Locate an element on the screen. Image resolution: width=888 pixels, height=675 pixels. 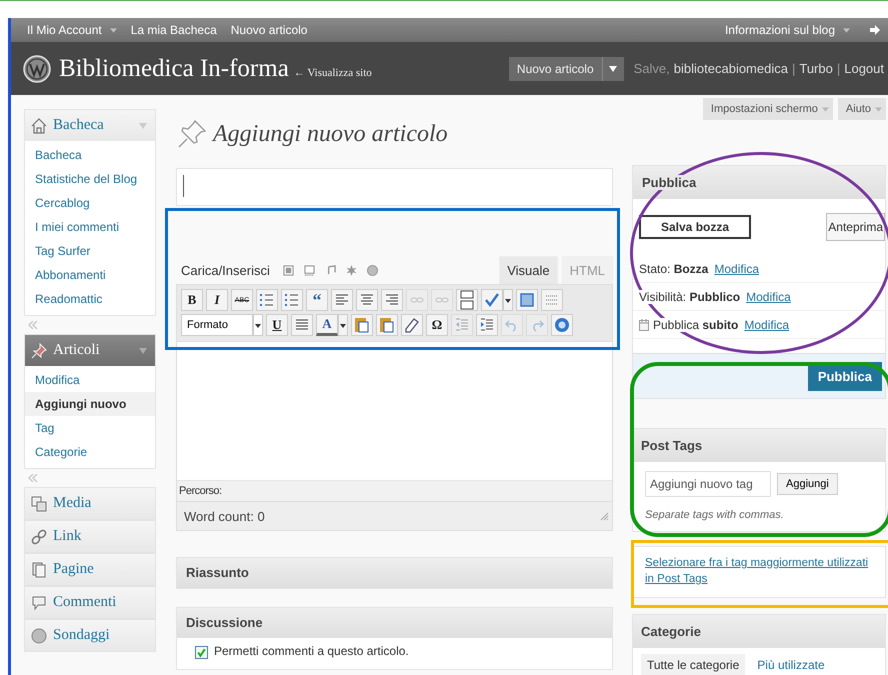
menu-heading: Articoli is located at coordinates (90, 350).